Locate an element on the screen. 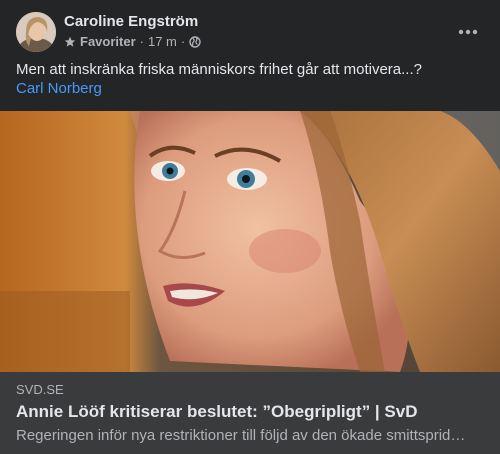 Image resolution: width=500 pixels, height=454 pixels. more-options-button is located at coordinates (468, 32).